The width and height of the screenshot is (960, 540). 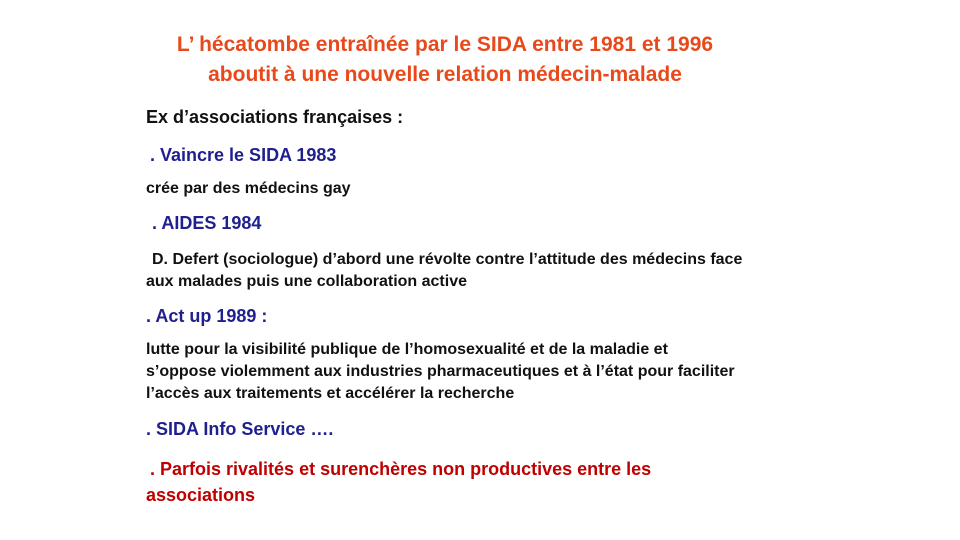 What do you see at coordinates (201, 495) in the screenshot?
I see `note-line-2: associations` at bounding box center [201, 495].